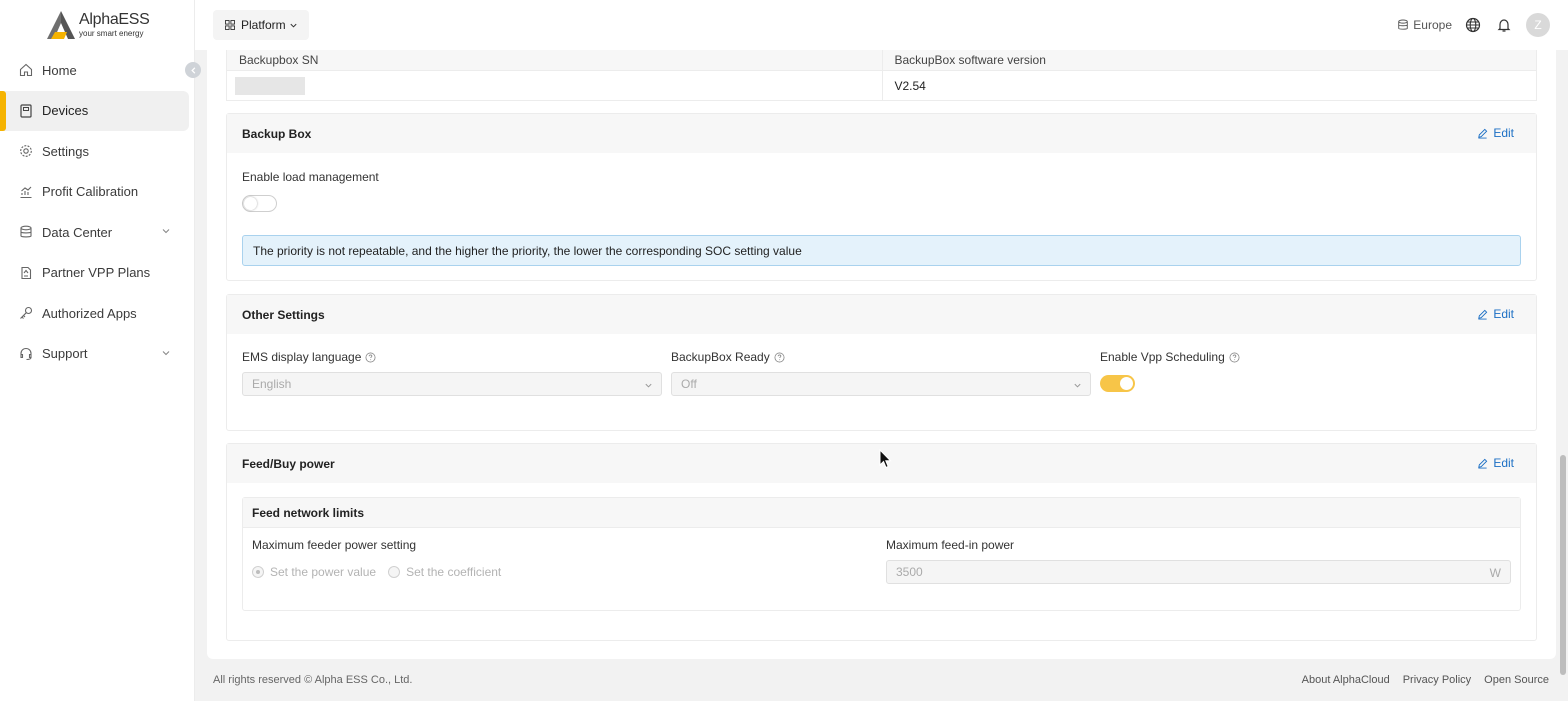  I want to click on notifications-button, so click(1504, 25).